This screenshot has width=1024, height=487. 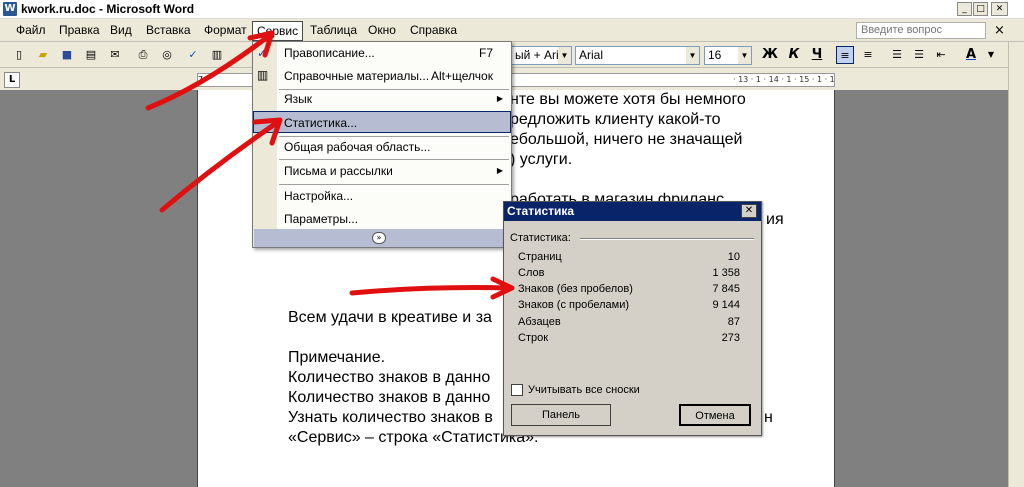 I want to click on dialog-title: Статистика, so click(x=632, y=211).